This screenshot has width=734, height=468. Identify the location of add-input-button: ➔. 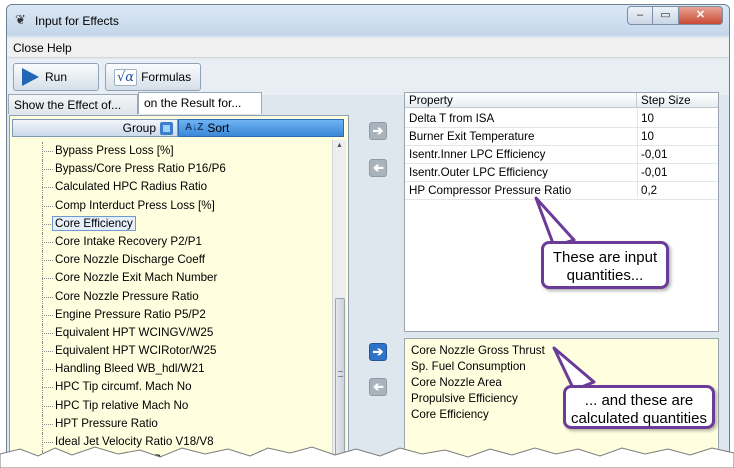
(378, 131).